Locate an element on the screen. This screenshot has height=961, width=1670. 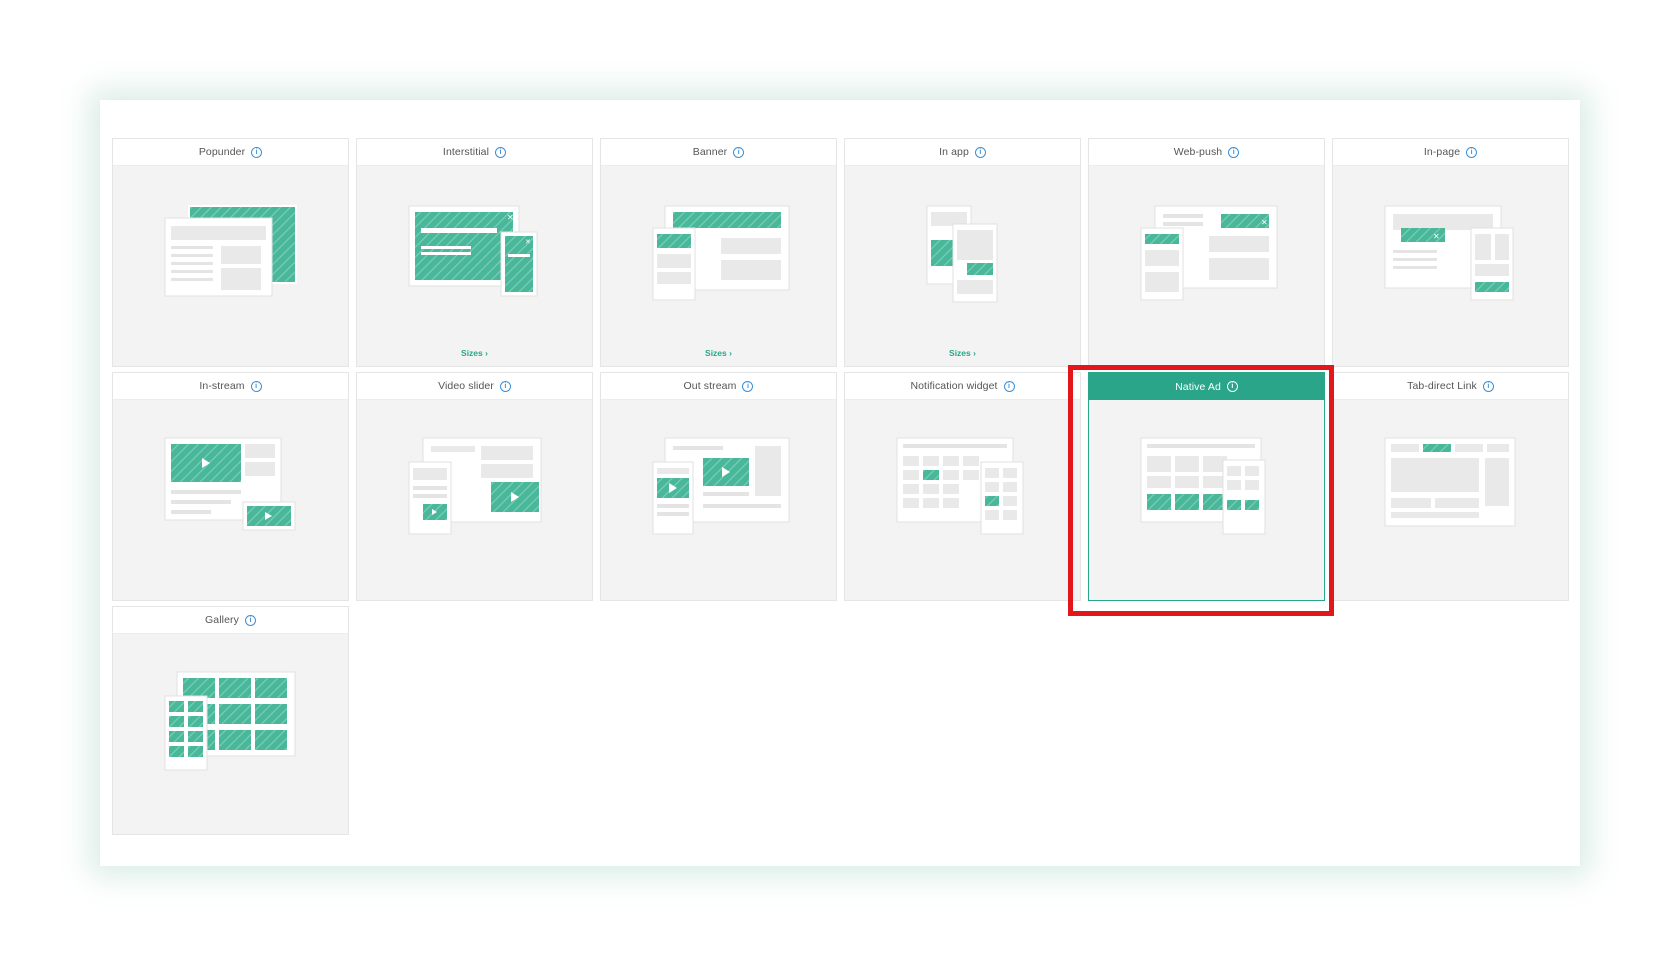
card-header: In-page i is located at coordinates (1450, 152).